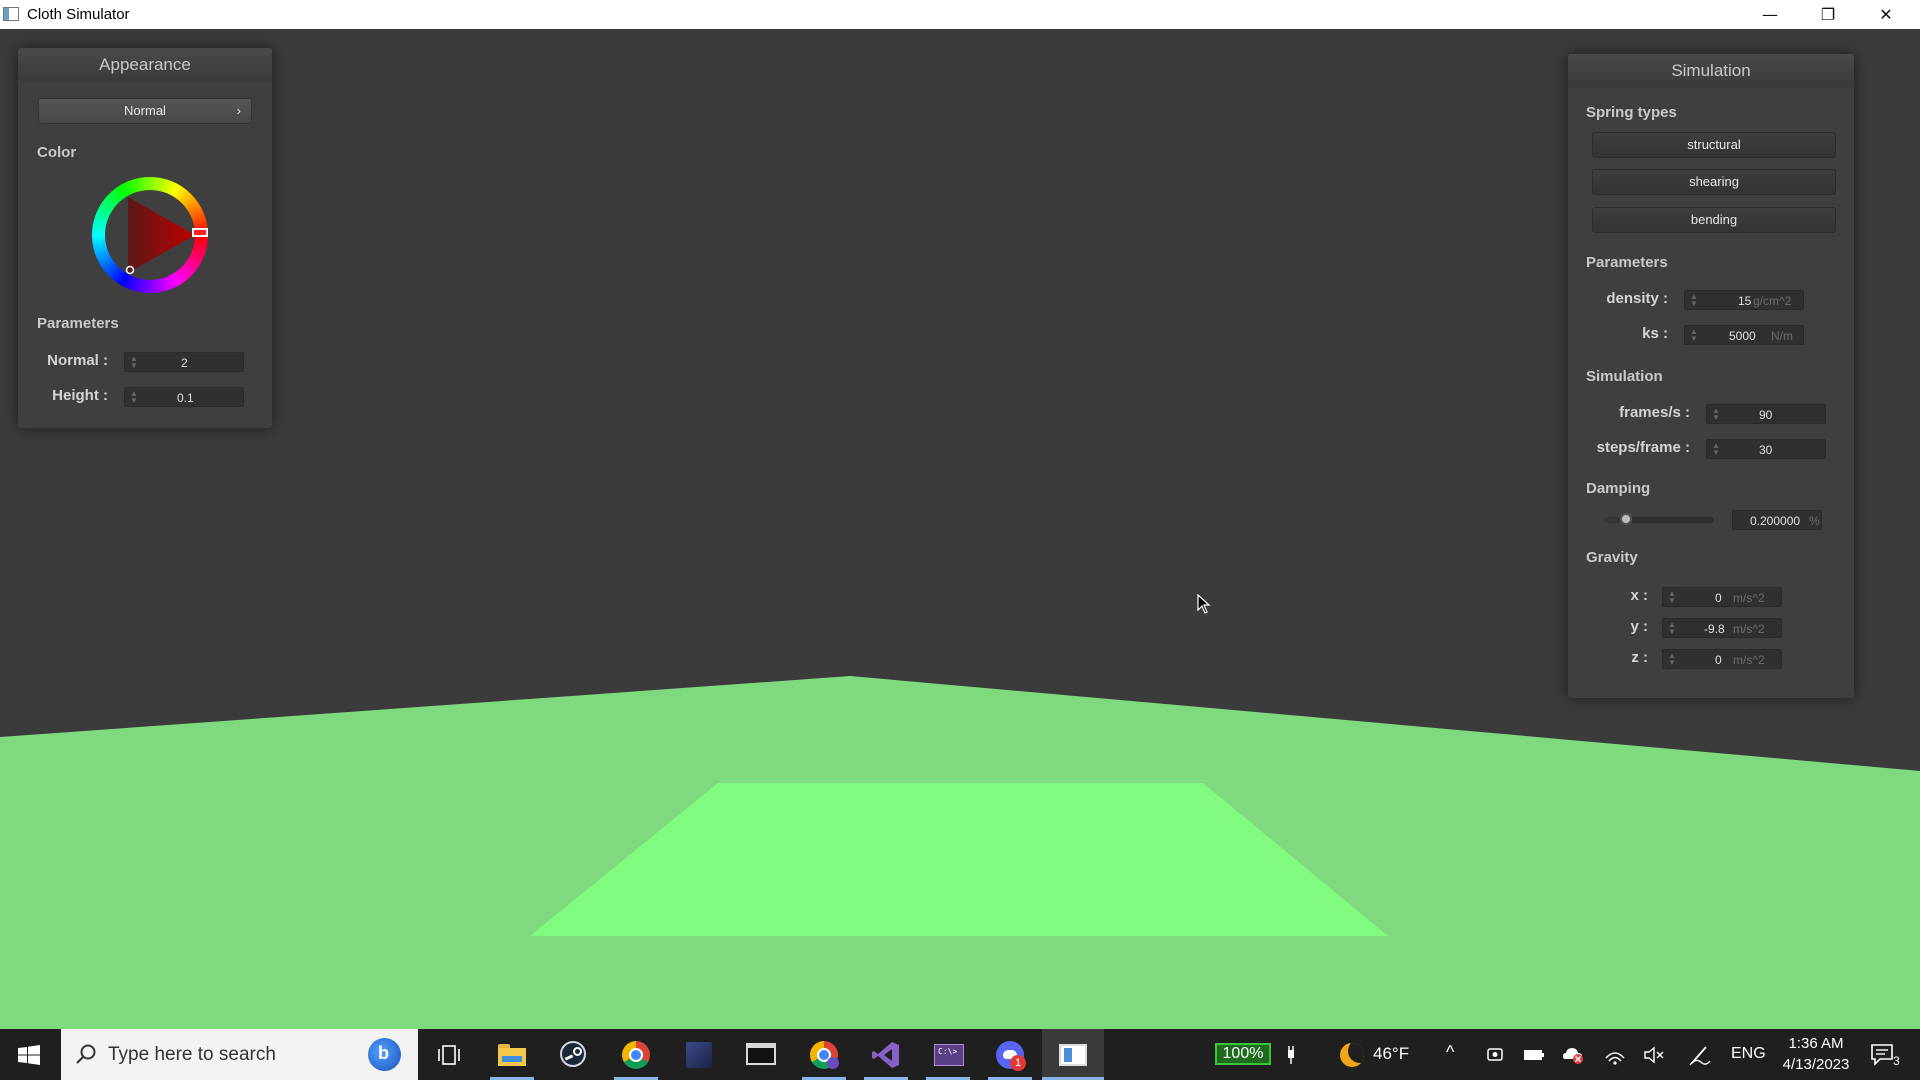 This screenshot has height=1080, width=1920. What do you see at coordinates (1770, 14) in the screenshot?
I see `minimize-button: —` at bounding box center [1770, 14].